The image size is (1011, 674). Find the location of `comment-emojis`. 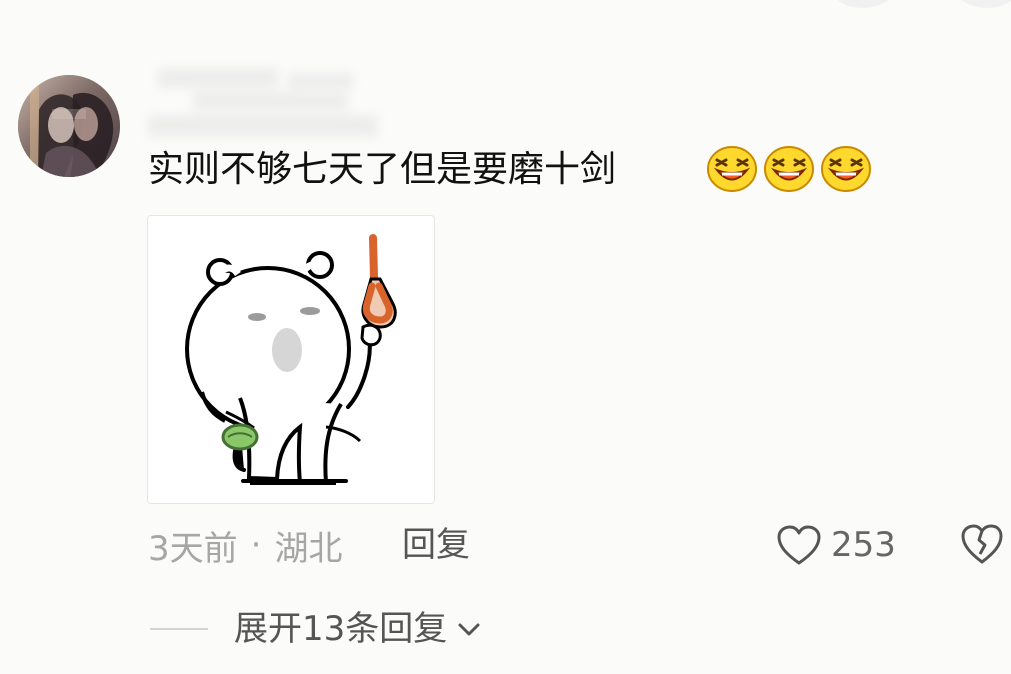

comment-emojis is located at coordinates (791, 170).